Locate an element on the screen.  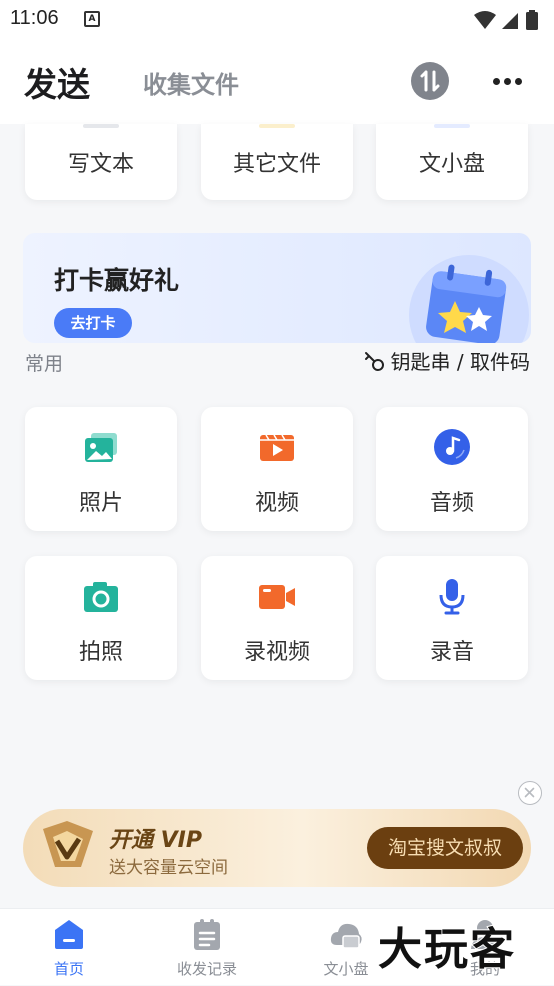
sort-button is located at coordinates (430, 81).